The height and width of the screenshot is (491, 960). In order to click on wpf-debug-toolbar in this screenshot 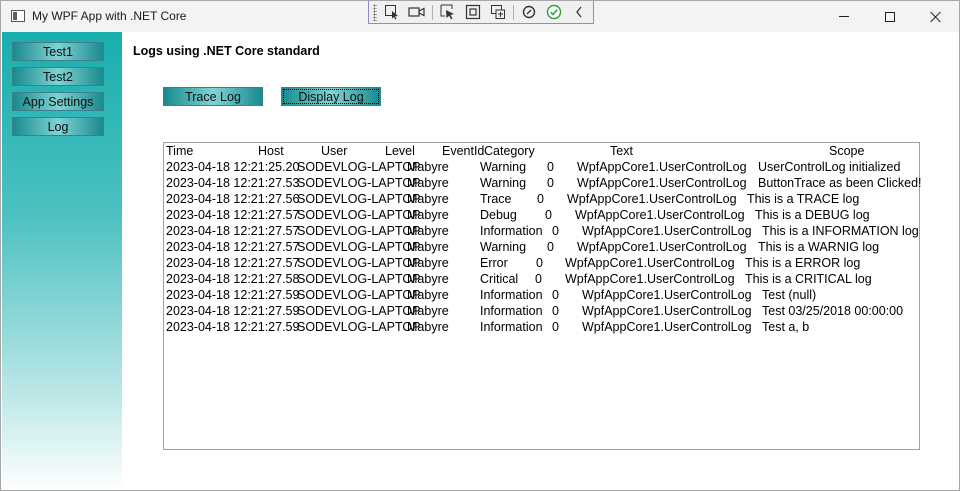, I will do `click(481, 12)`.